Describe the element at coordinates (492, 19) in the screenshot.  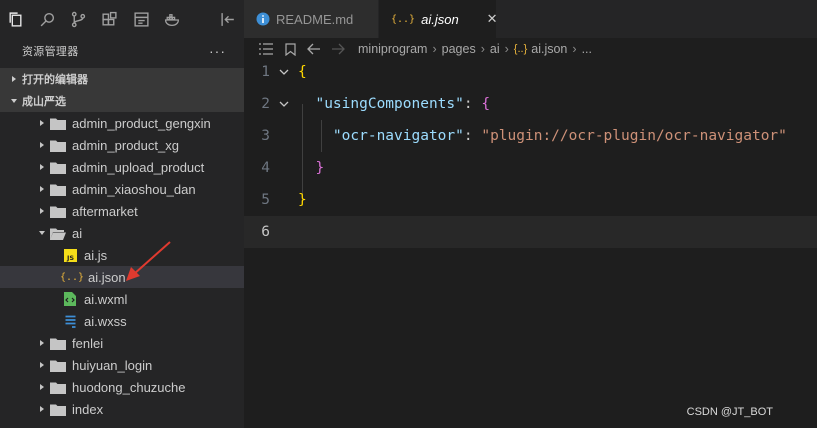
I see `close-icon: ✕` at that location.